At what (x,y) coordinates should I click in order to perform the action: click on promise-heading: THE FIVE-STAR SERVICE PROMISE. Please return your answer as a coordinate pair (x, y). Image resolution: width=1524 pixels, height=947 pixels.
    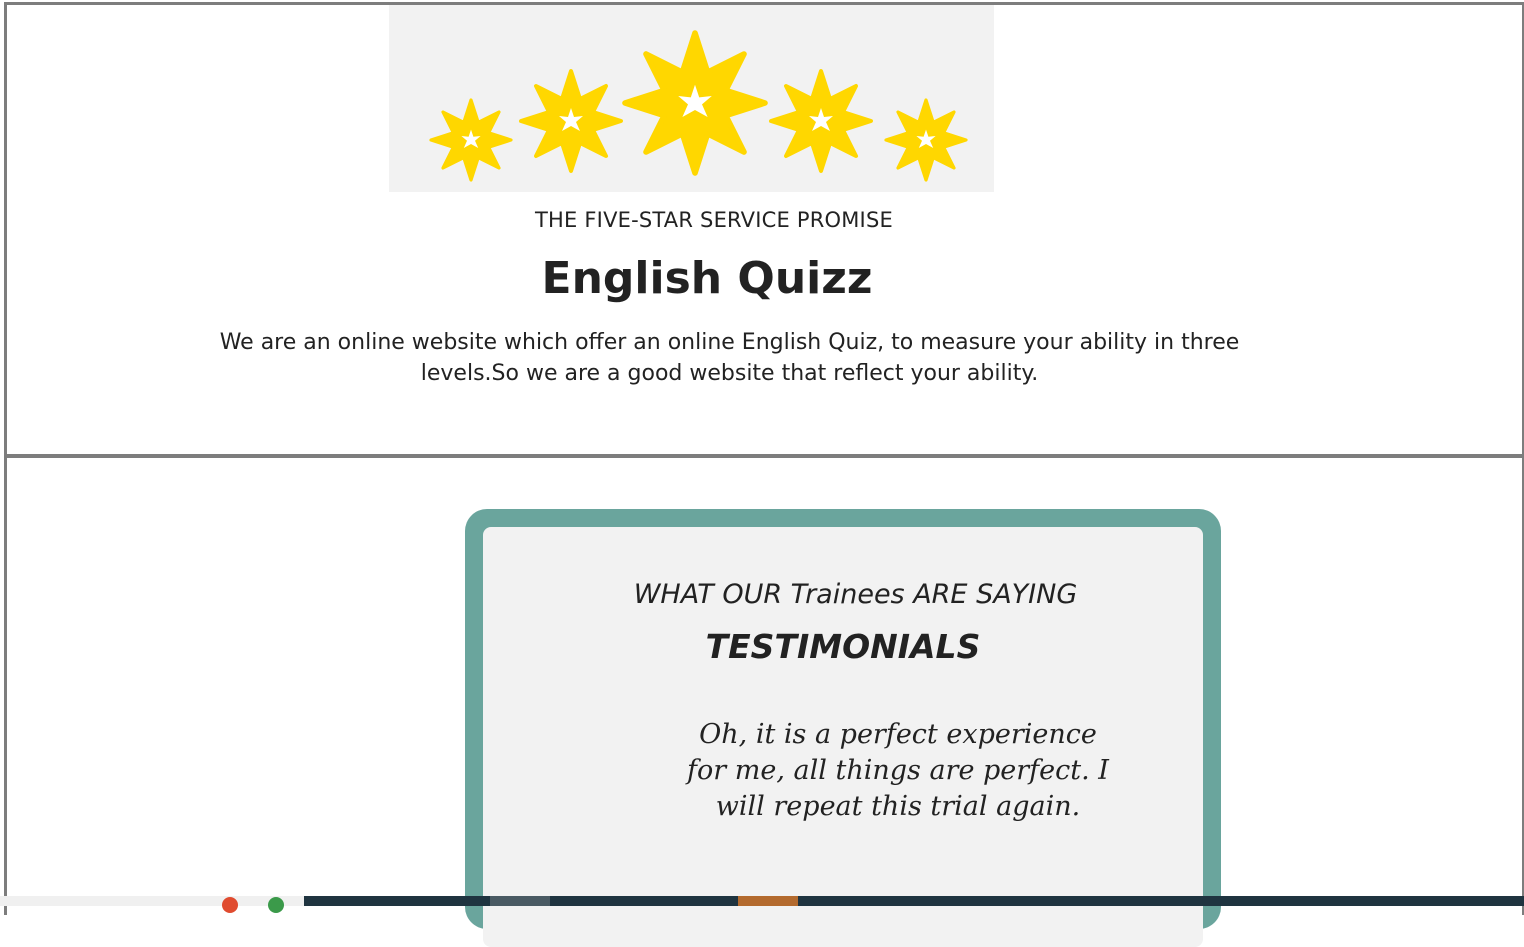
    Looking at the image, I should click on (714, 220).